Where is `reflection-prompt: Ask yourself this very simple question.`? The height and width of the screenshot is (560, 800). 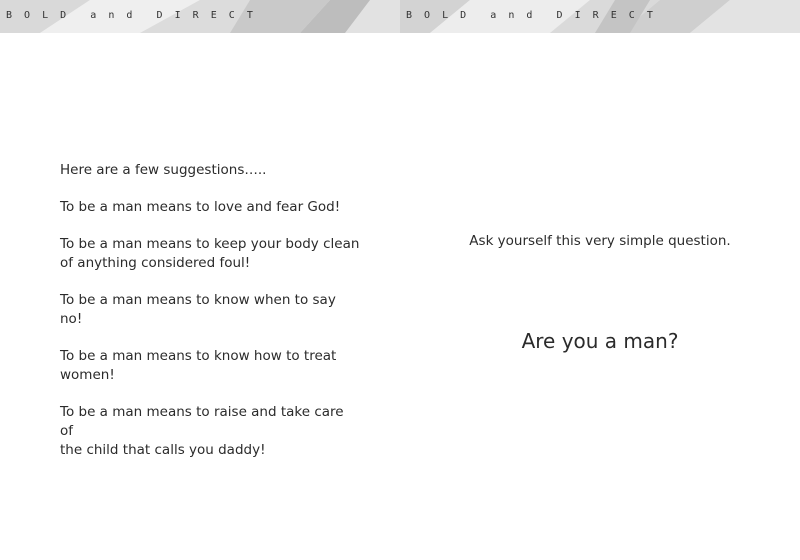 reflection-prompt: Ask yourself this very simple question. is located at coordinates (600, 241).